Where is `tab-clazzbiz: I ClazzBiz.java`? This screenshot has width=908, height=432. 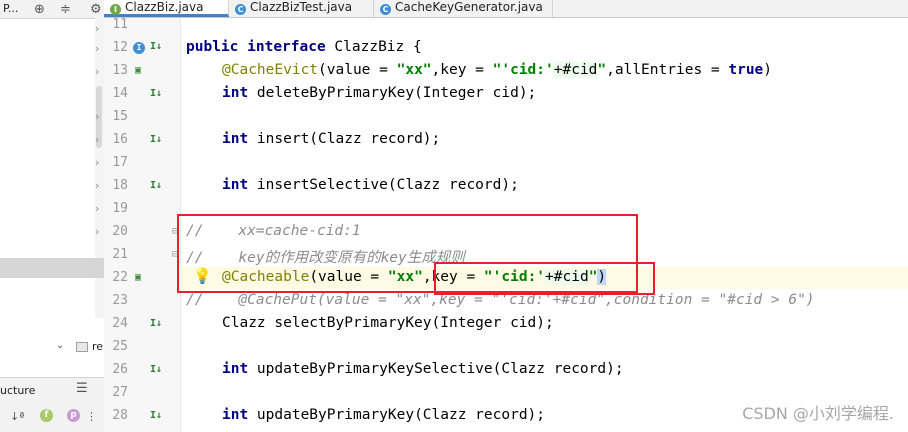 tab-clazzbiz: I ClazzBiz.java is located at coordinates (166, 8).